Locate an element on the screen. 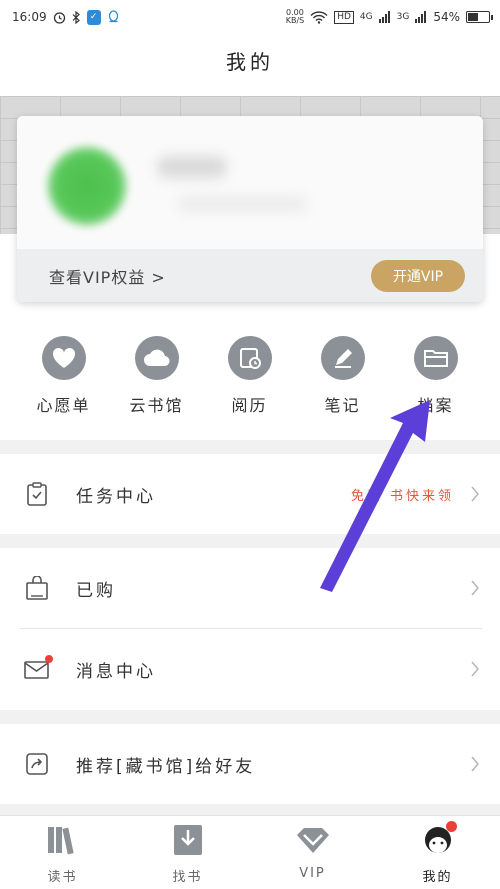 The image size is (500, 889). quick-action-archive: 档案 is located at coordinates (435, 376).